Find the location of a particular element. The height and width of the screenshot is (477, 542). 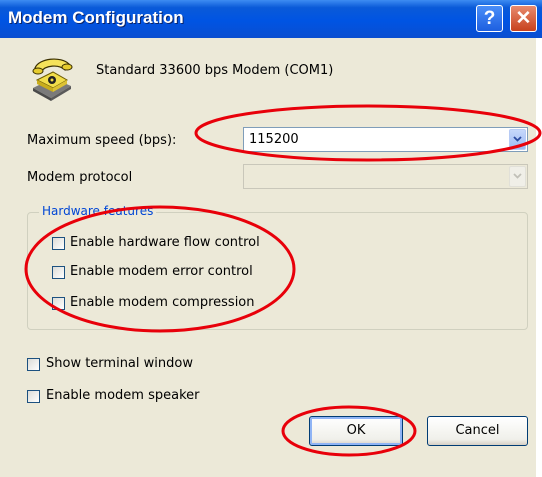

modem-compression-label: Enable modem compression is located at coordinates (162, 302).